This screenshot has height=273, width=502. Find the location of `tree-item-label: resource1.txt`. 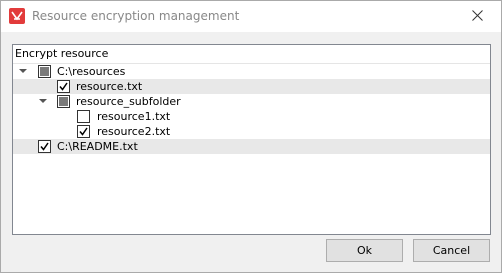

tree-item-label: resource1.txt is located at coordinates (134, 116).